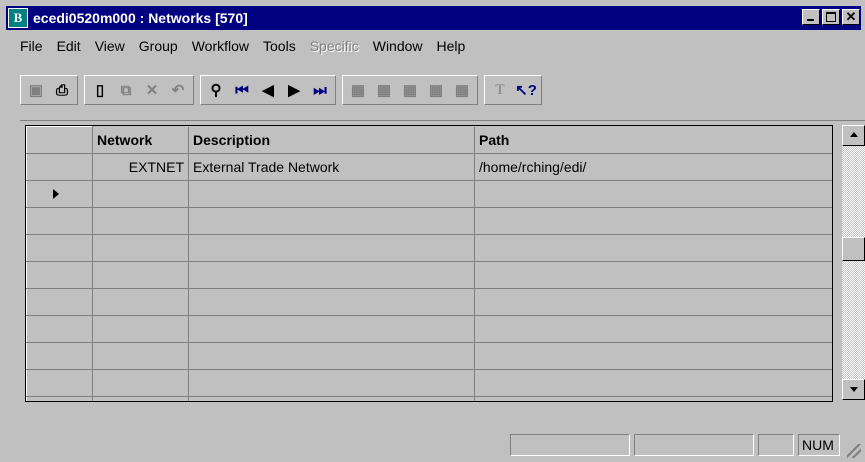 Image resolution: width=865 pixels, height=462 pixels. Describe the element at coordinates (59, 194) in the screenshot. I see `row-header-current` at that location.